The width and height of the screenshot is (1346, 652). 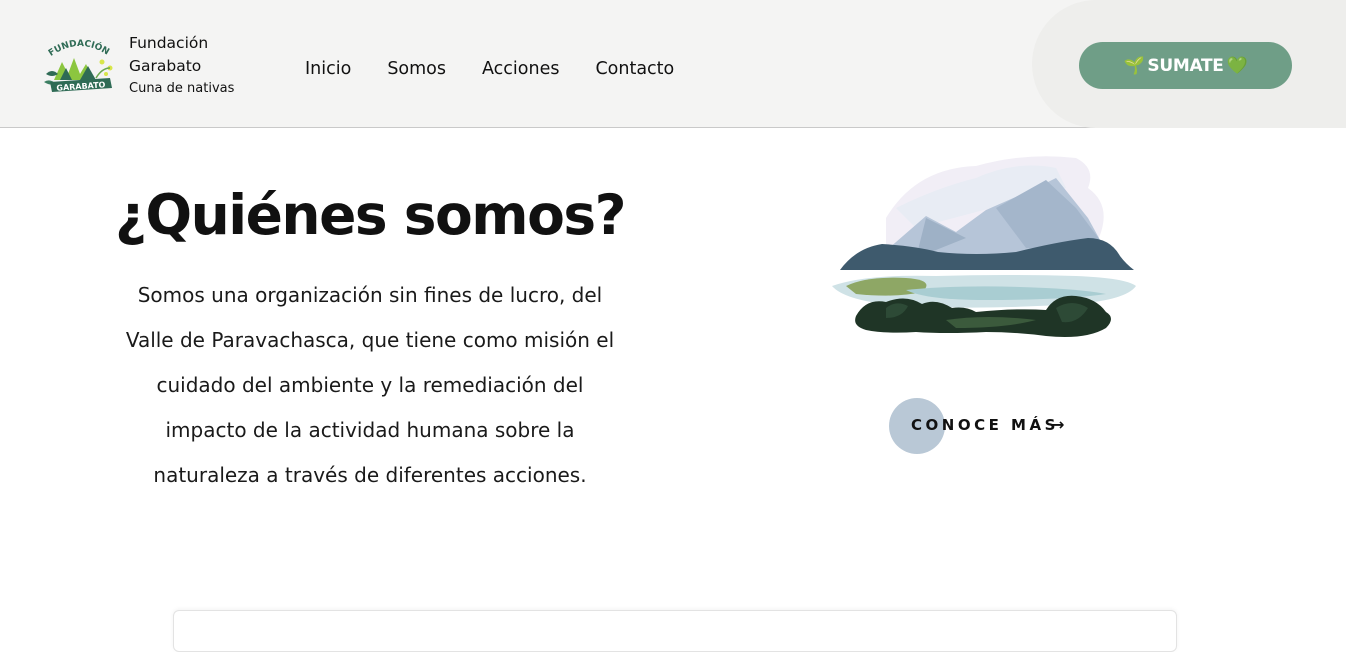 I want to click on main-nav: Inicio Somos Acciones Contacto, so click(x=507, y=69).